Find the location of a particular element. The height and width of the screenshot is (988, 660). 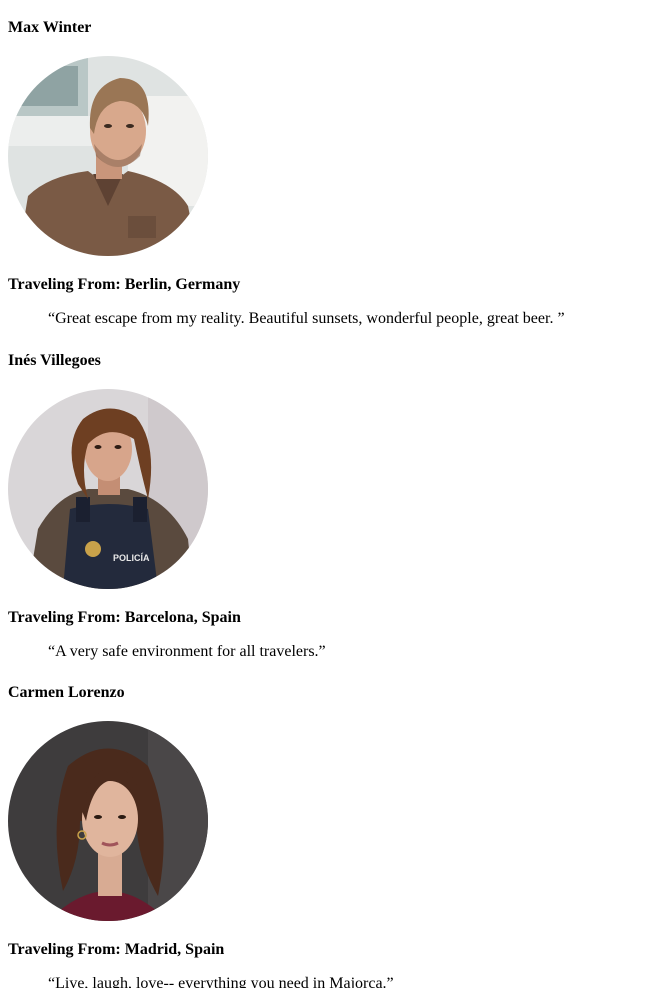

traveler-photo: POLICÍA is located at coordinates (108, 489).